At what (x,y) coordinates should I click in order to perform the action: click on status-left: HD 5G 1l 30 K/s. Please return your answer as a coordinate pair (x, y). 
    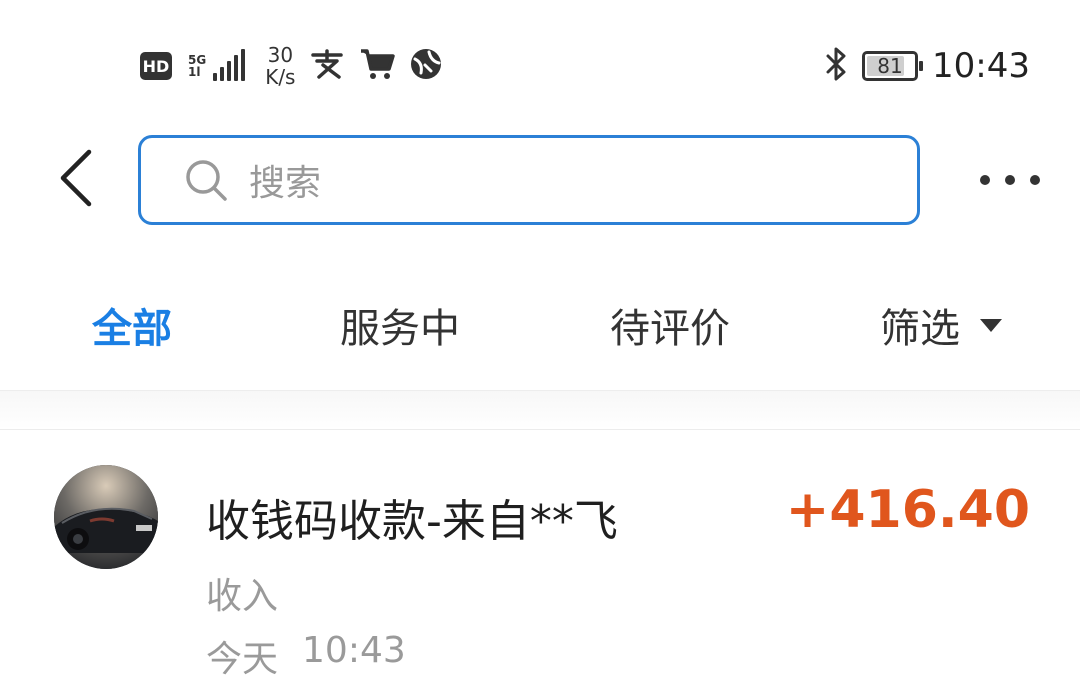
    Looking at the image, I should click on (291, 66).